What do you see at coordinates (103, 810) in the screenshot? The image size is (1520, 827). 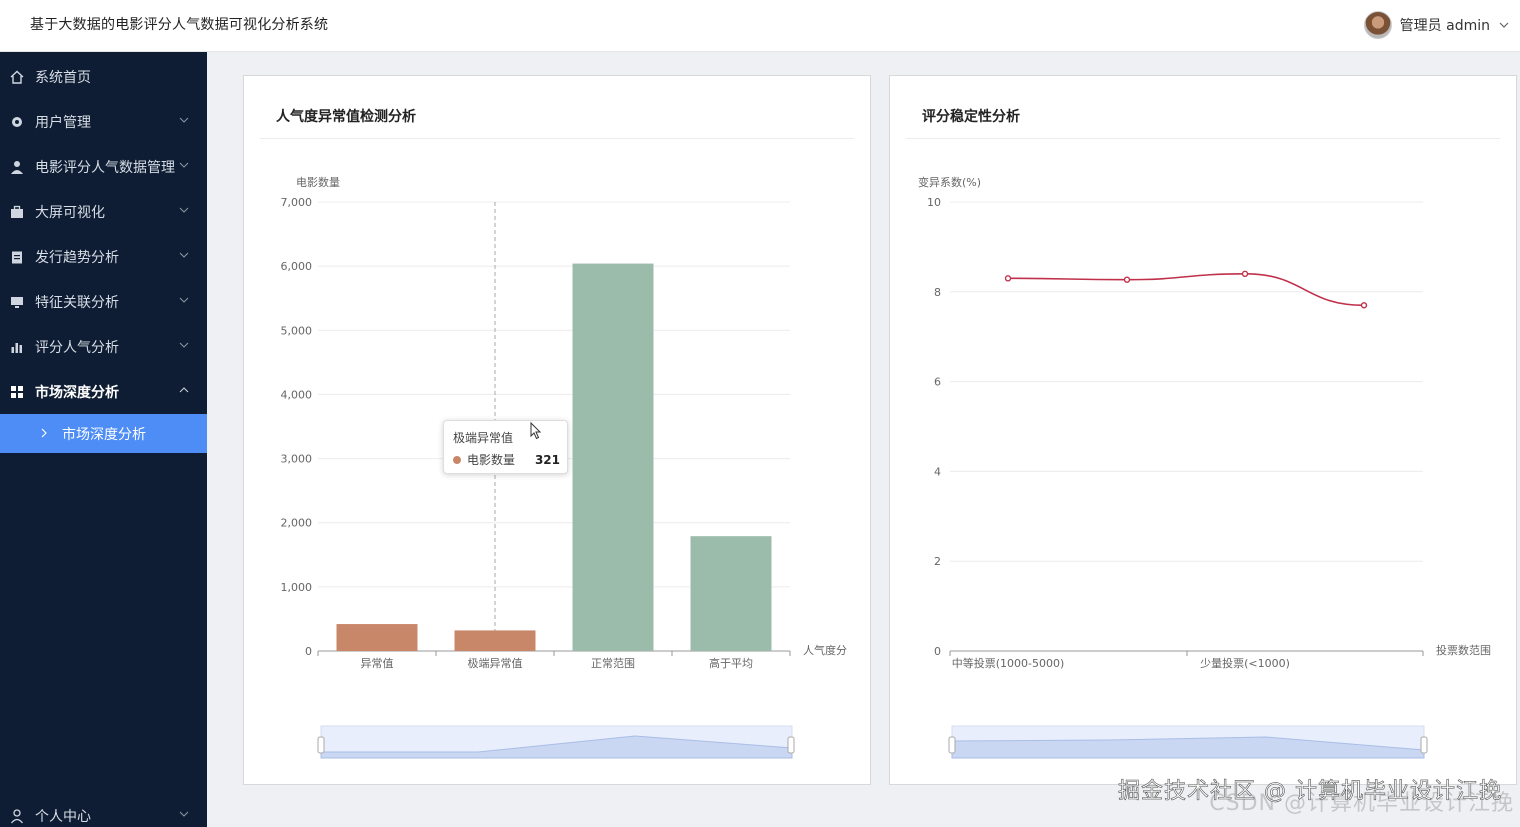 I see `sidebar-item-9: 个人中心` at bounding box center [103, 810].